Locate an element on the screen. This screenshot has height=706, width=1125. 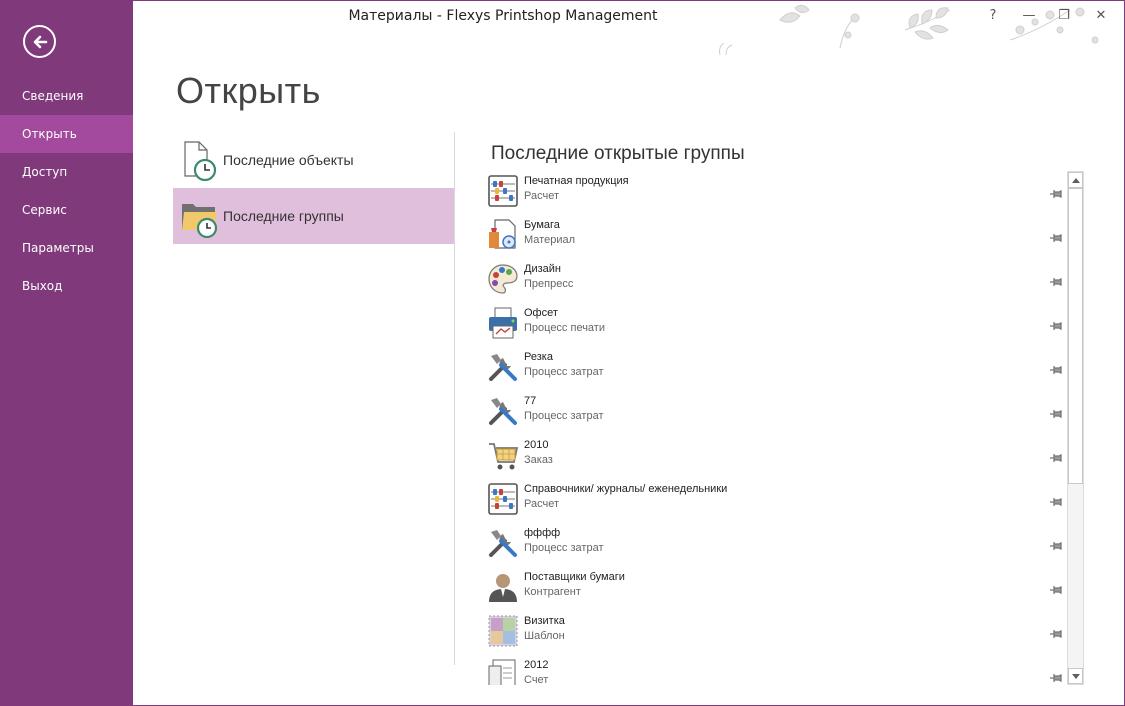
chevron-up-icon is located at coordinates (1075, 180).